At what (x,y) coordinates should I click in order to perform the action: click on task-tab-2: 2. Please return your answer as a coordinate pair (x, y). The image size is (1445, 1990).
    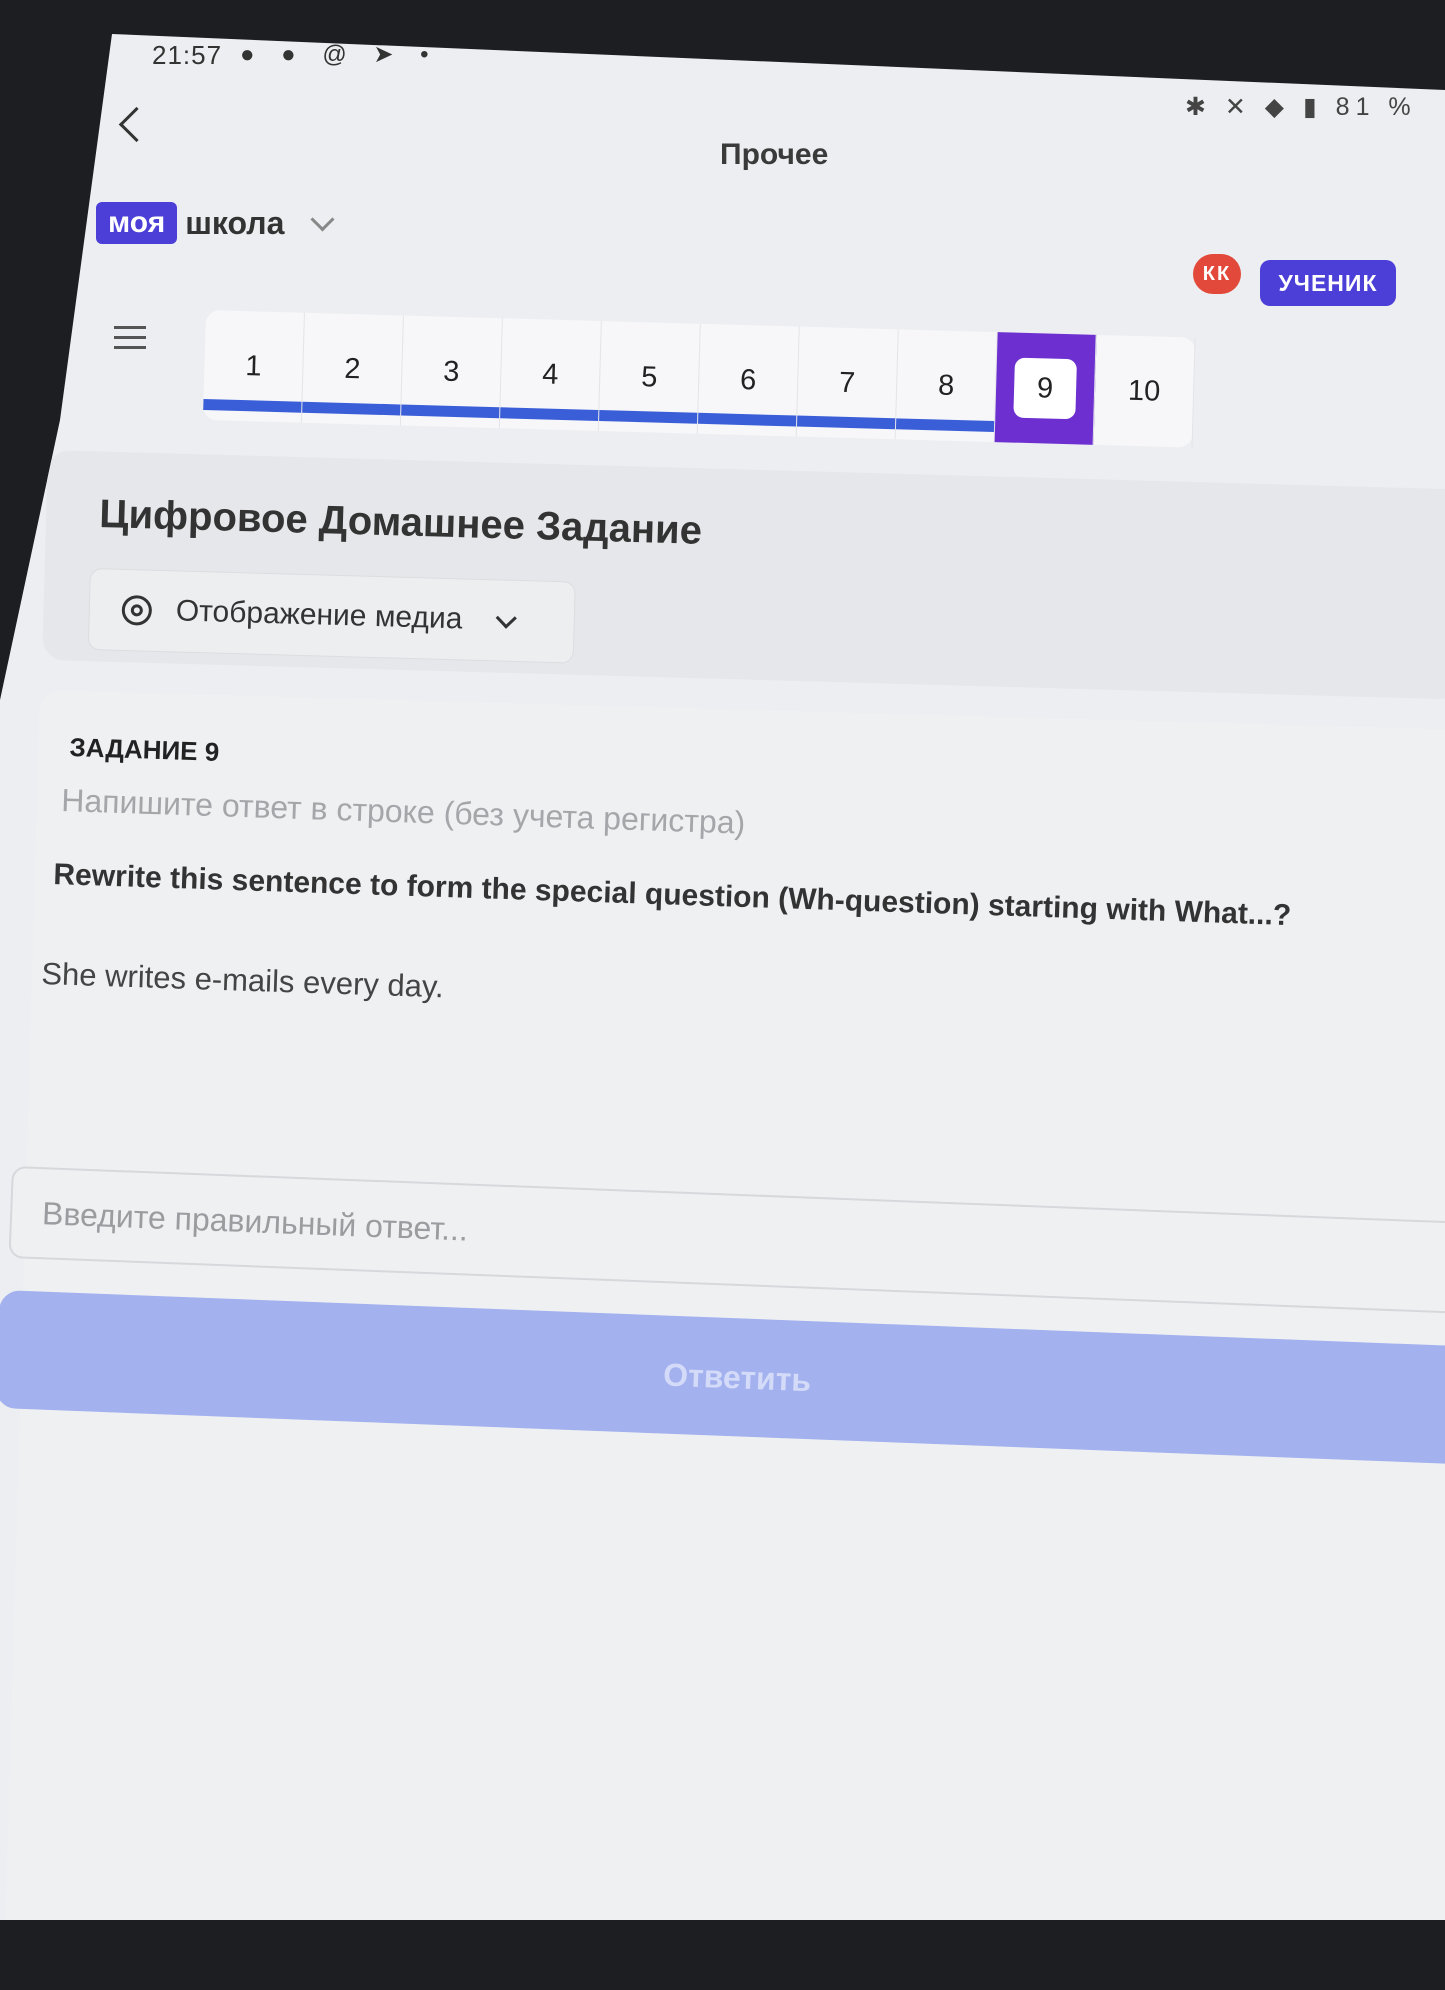
    Looking at the image, I should click on (352, 369).